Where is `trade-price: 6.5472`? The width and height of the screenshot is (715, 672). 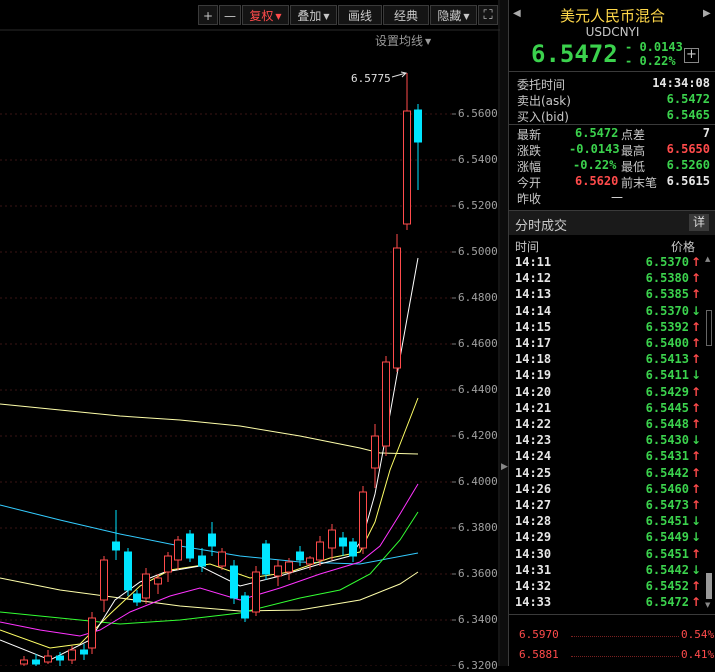
trade-price: 6.5472 is located at coordinates (667, 602).